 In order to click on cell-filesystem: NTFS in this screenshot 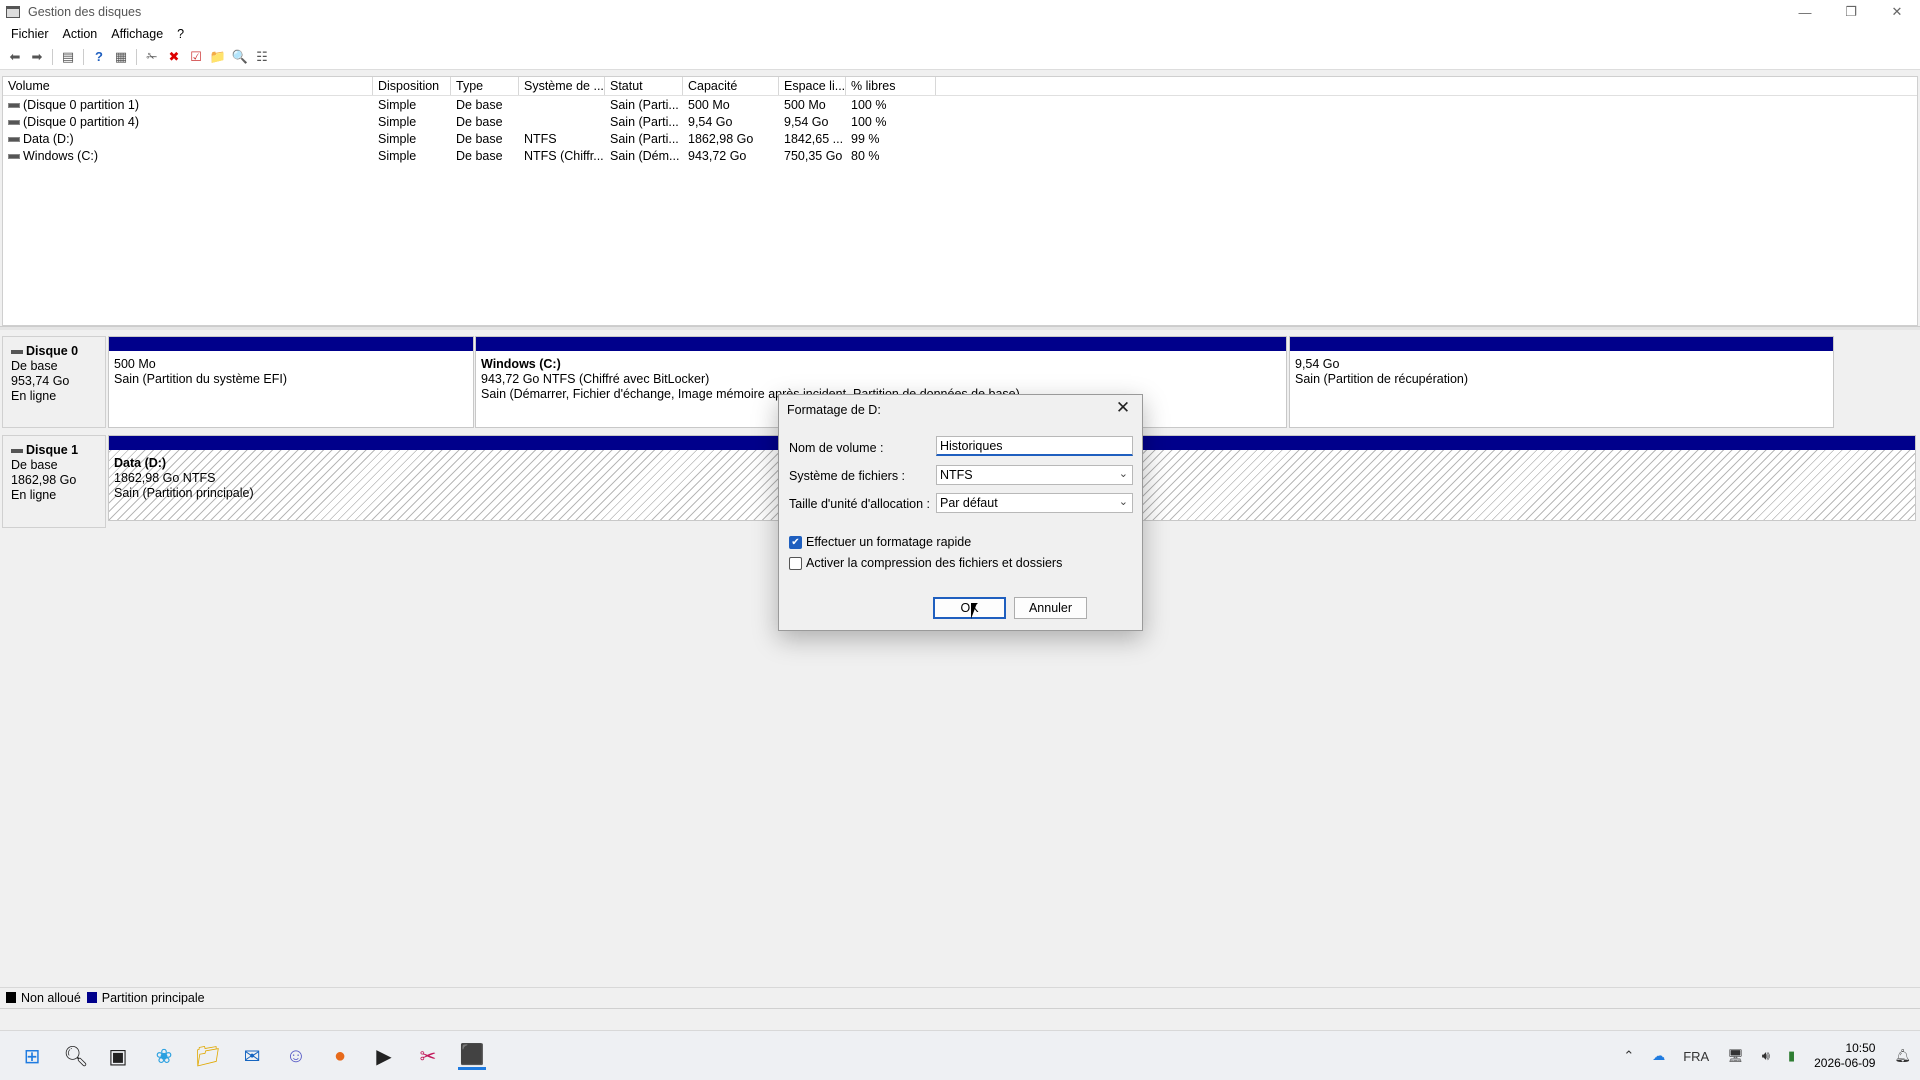, I will do `click(540, 138)`.